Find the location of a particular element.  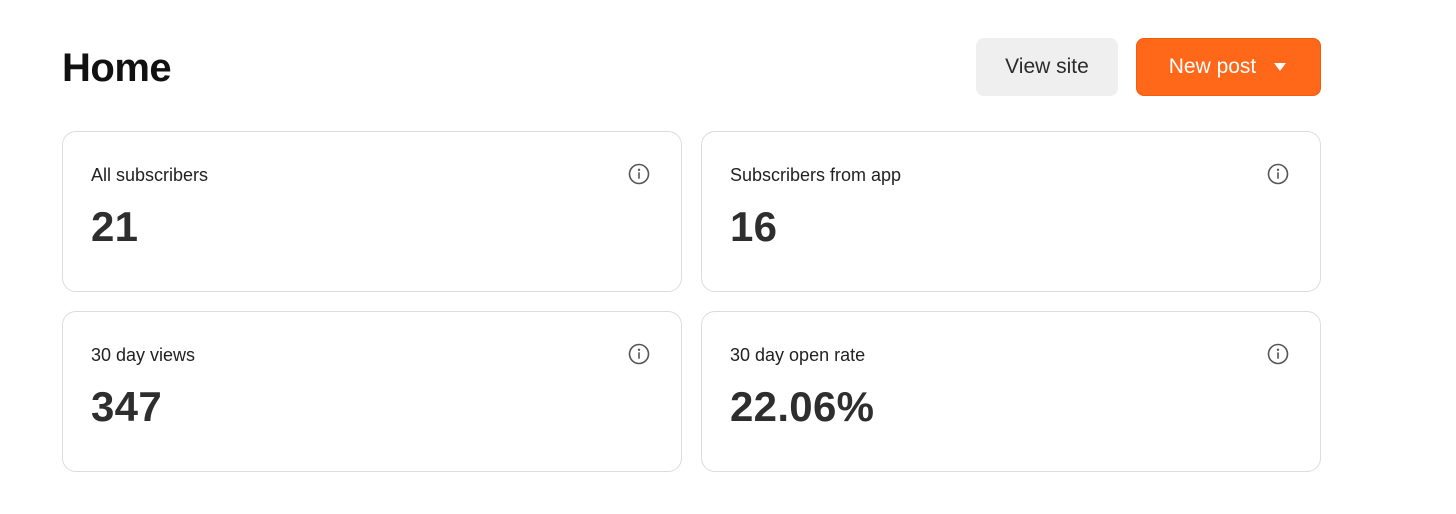

stat-value: 22.06% is located at coordinates (802, 406).